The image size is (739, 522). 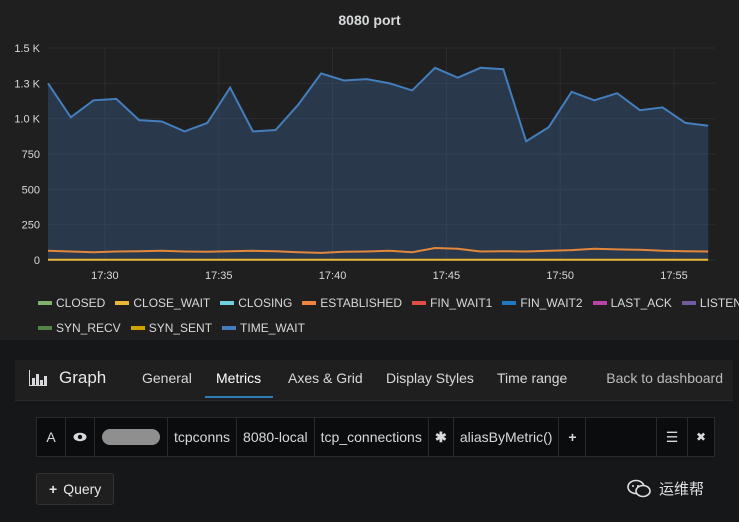 I want to click on query-row-spacer, so click(x=621, y=437).